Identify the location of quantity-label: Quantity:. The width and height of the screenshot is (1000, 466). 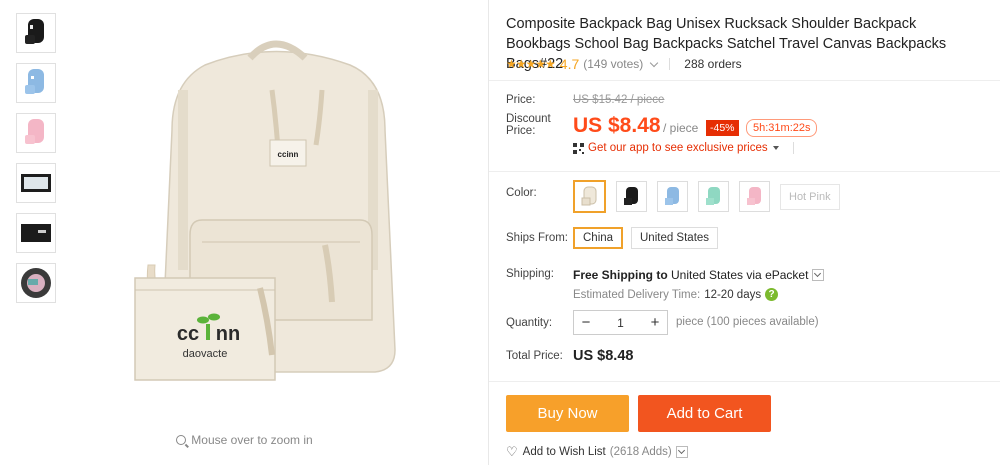
(529, 323).